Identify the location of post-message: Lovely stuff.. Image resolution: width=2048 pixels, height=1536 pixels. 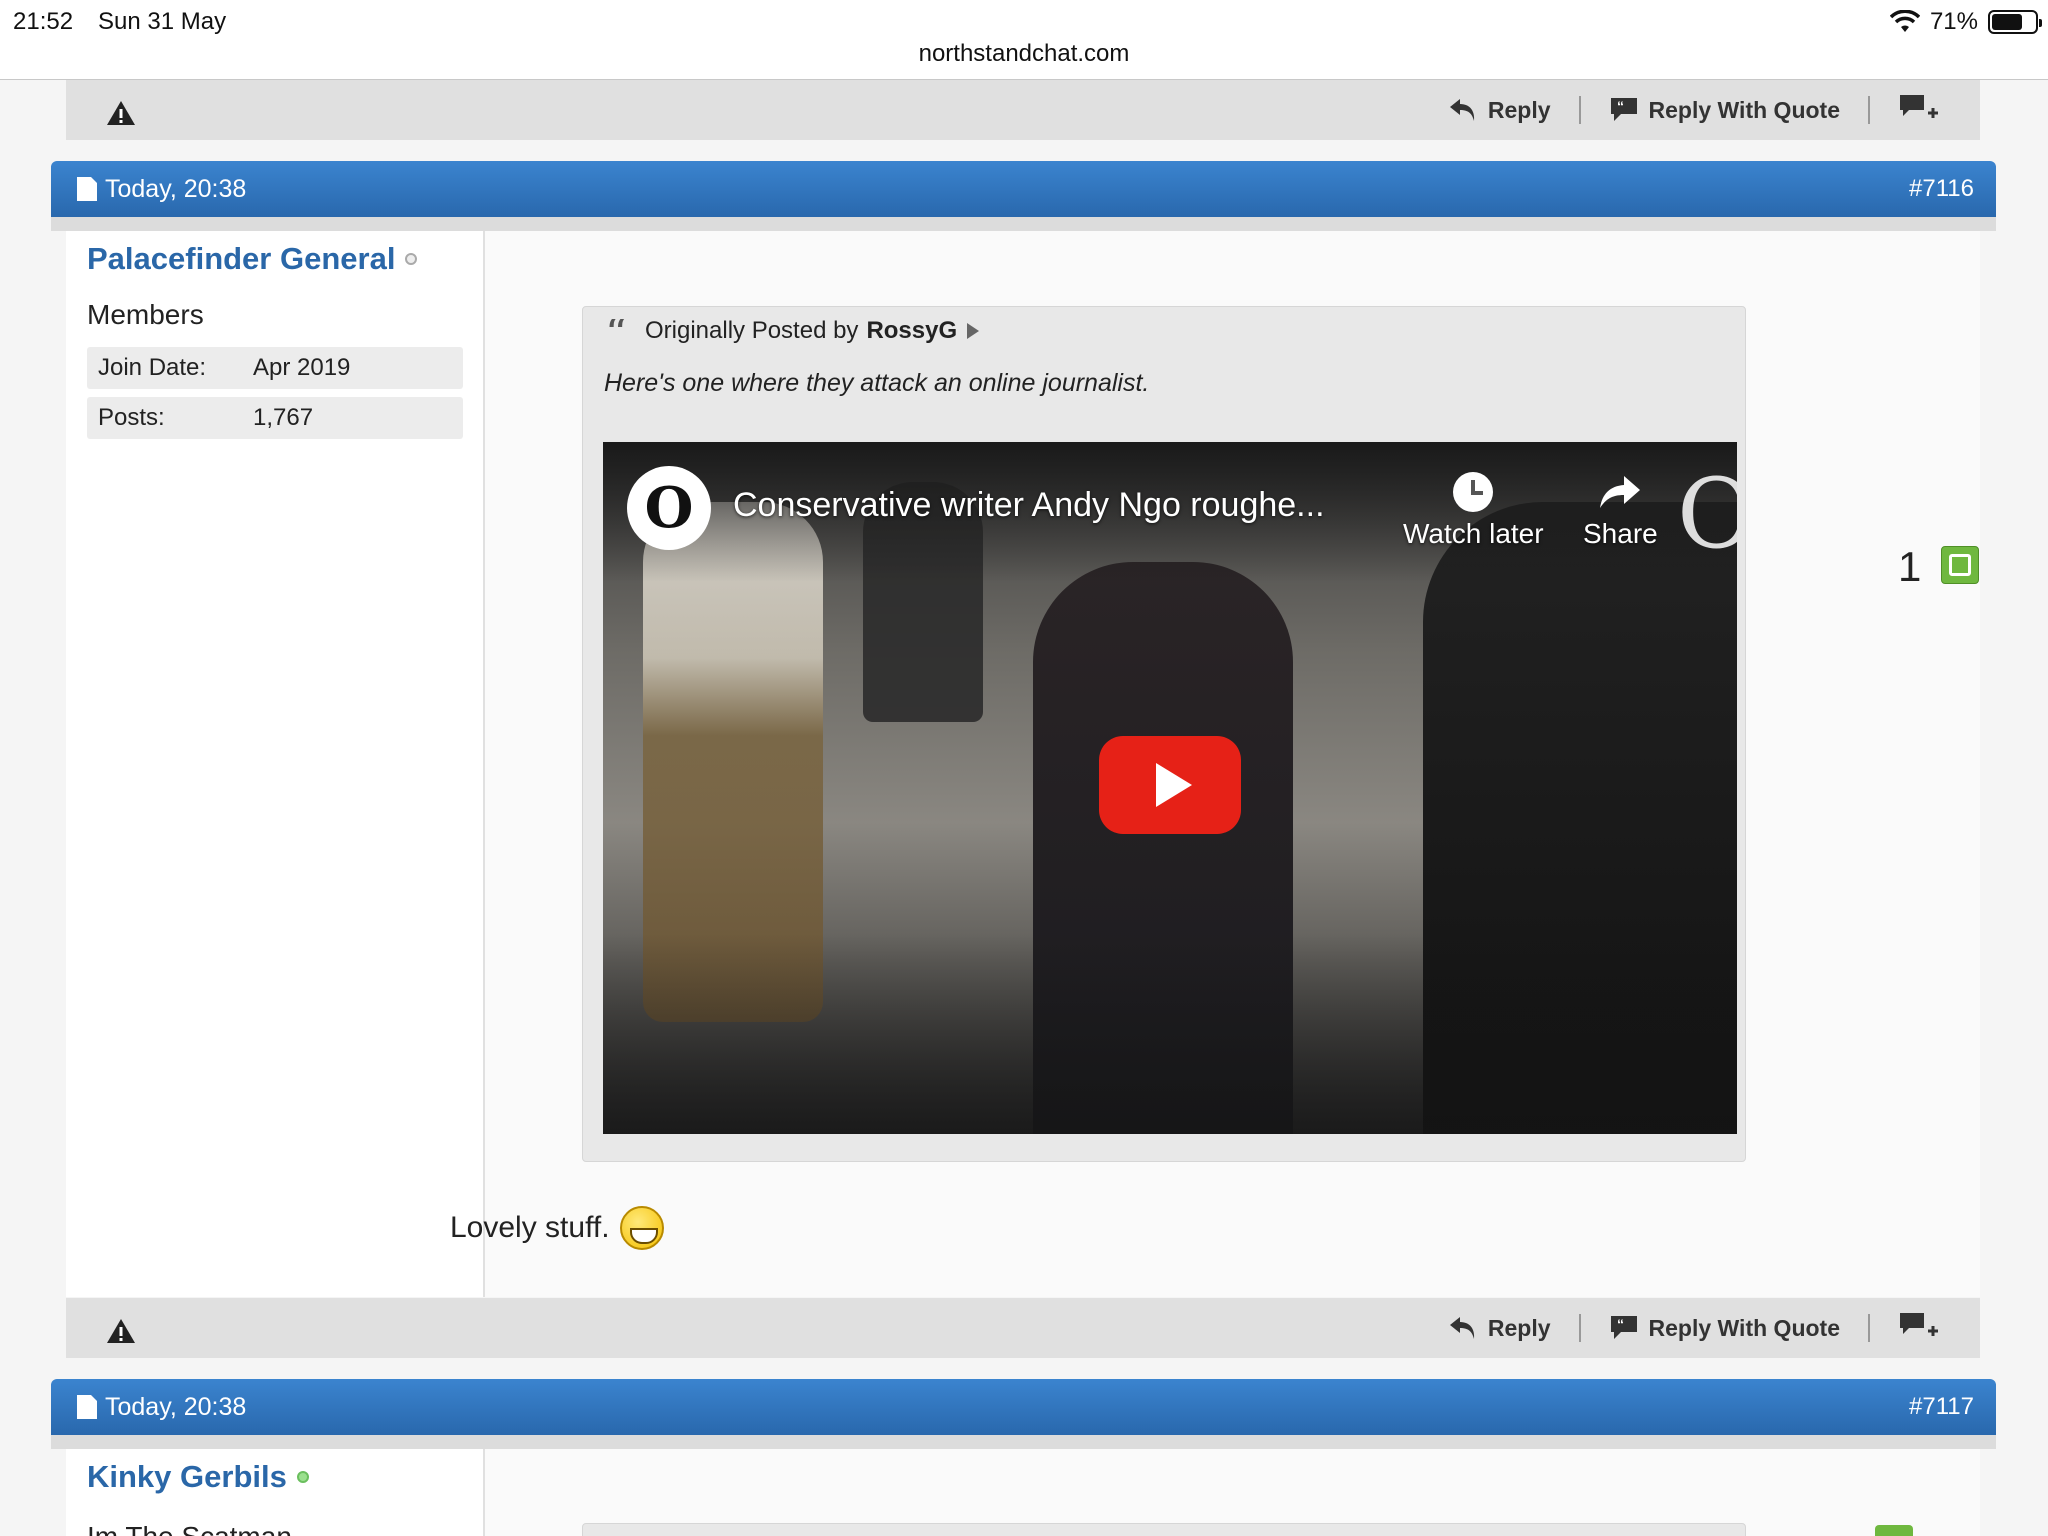
(557, 1228).